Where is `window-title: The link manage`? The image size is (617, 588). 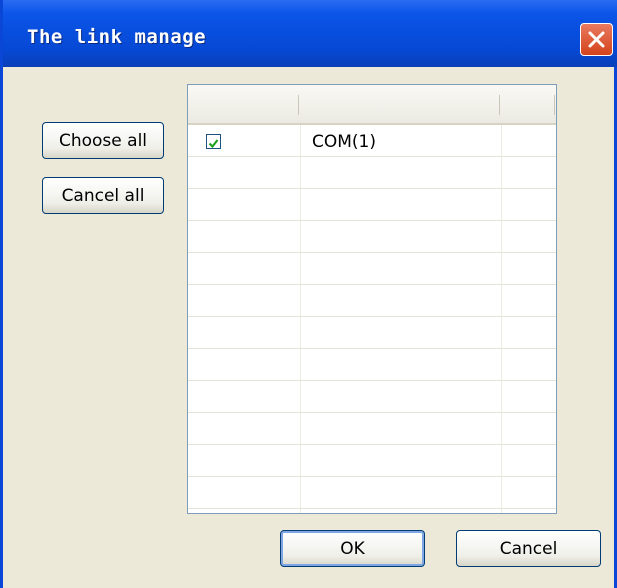 window-title: The link manage is located at coordinates (117, 37).